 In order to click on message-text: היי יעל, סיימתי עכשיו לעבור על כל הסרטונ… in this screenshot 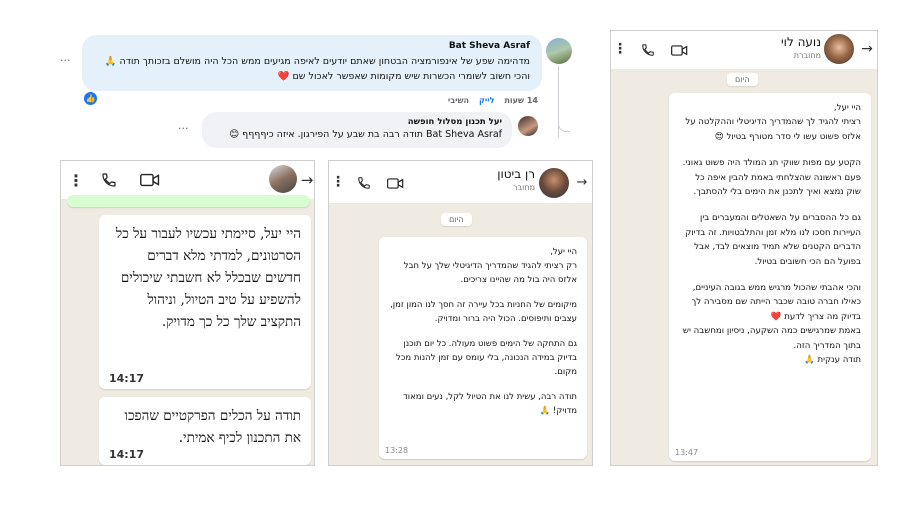, I will do `click(208, 278)`.